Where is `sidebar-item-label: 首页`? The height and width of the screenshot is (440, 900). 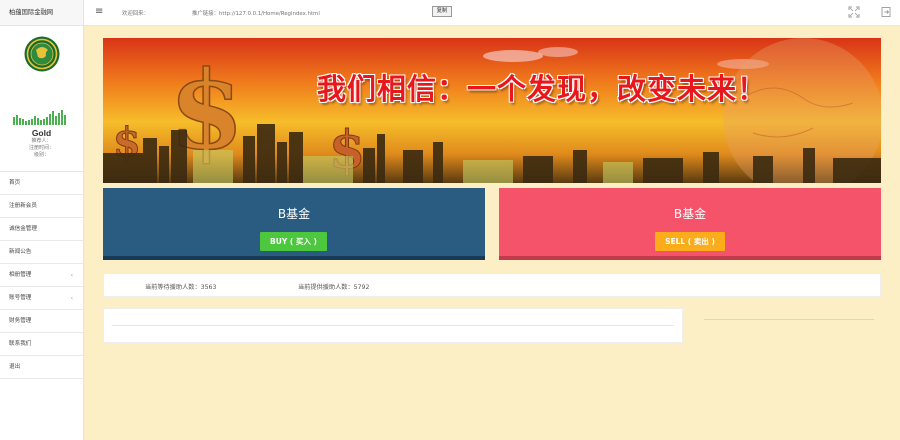 sidebar-item-label: 首页 is located at coordinates (15, 183).